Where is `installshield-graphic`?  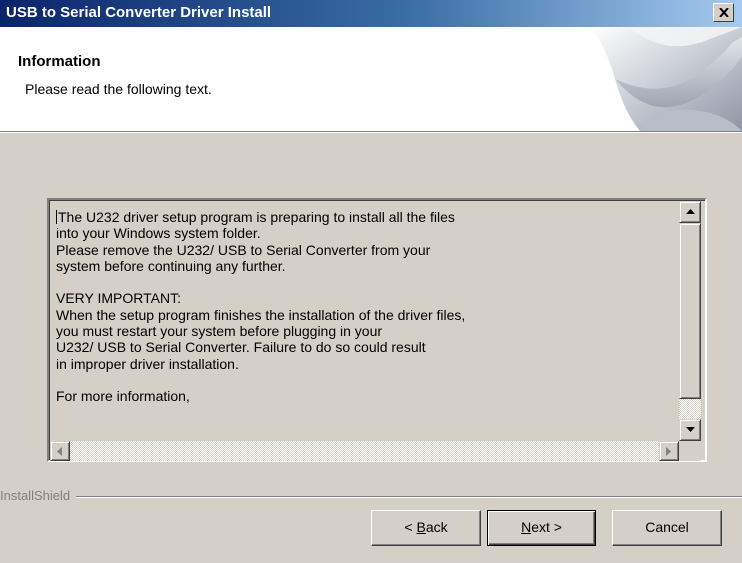 installshield-graphic is located at coordinates (666, 79).